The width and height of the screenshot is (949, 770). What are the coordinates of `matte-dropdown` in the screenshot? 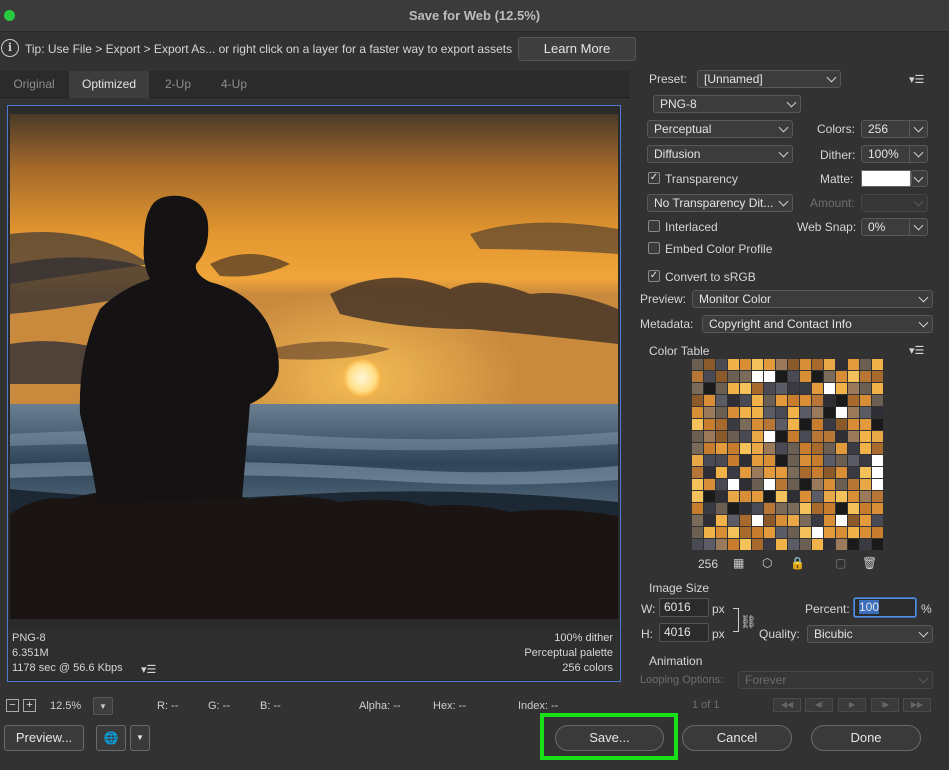 It's located at (919, 178).